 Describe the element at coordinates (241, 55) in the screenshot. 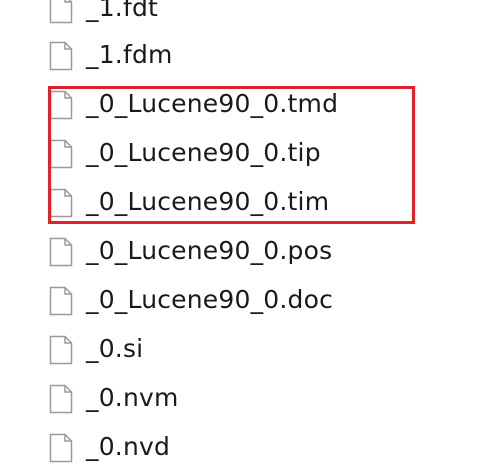

I see `file-row: _1.fdm` at that location.